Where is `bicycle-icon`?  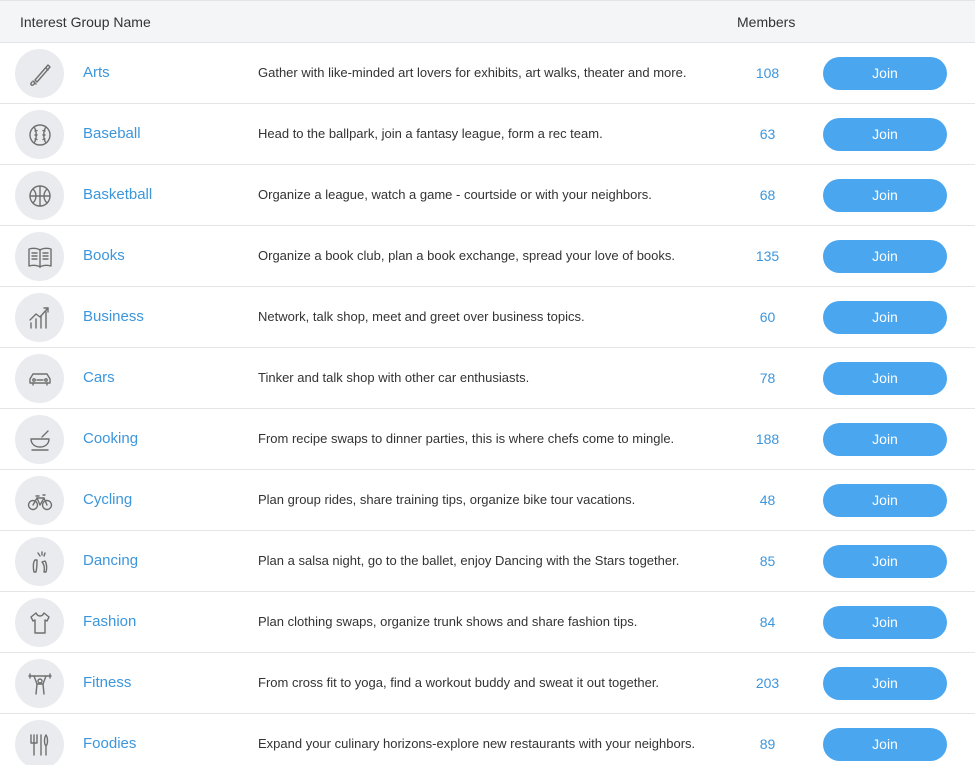
bicycle-icon is located at coordinates (39, 500).